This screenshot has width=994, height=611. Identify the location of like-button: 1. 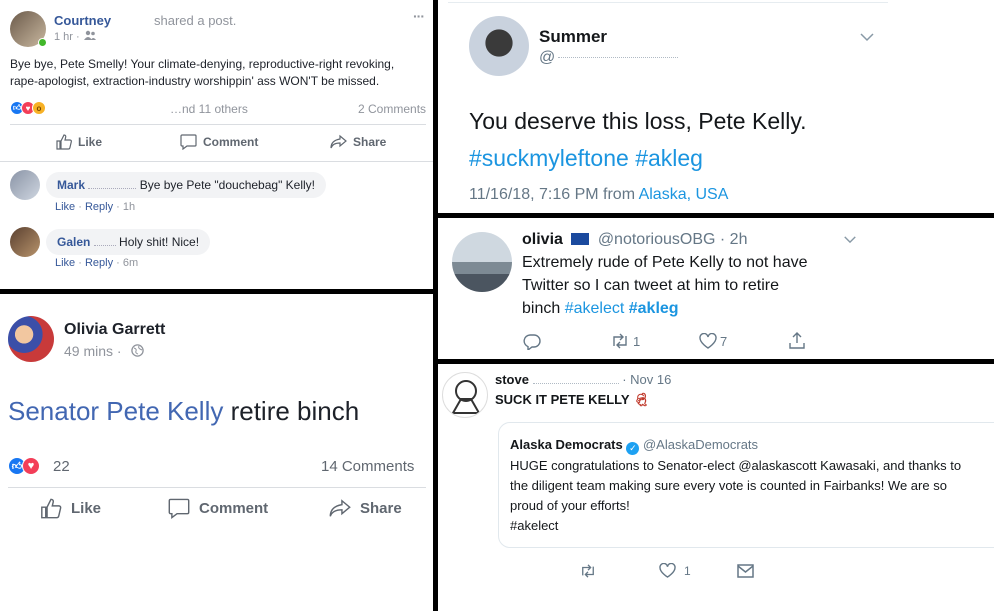
(675, 570).